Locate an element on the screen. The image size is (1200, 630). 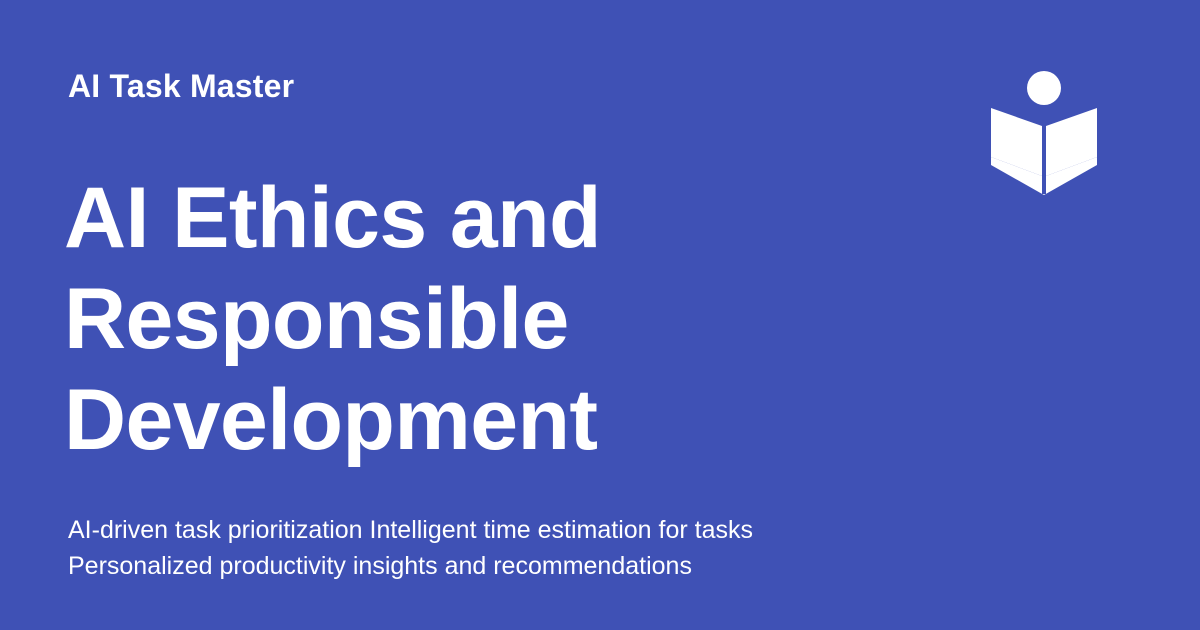
reader-book-icon is located at coordinates (1044, 133).